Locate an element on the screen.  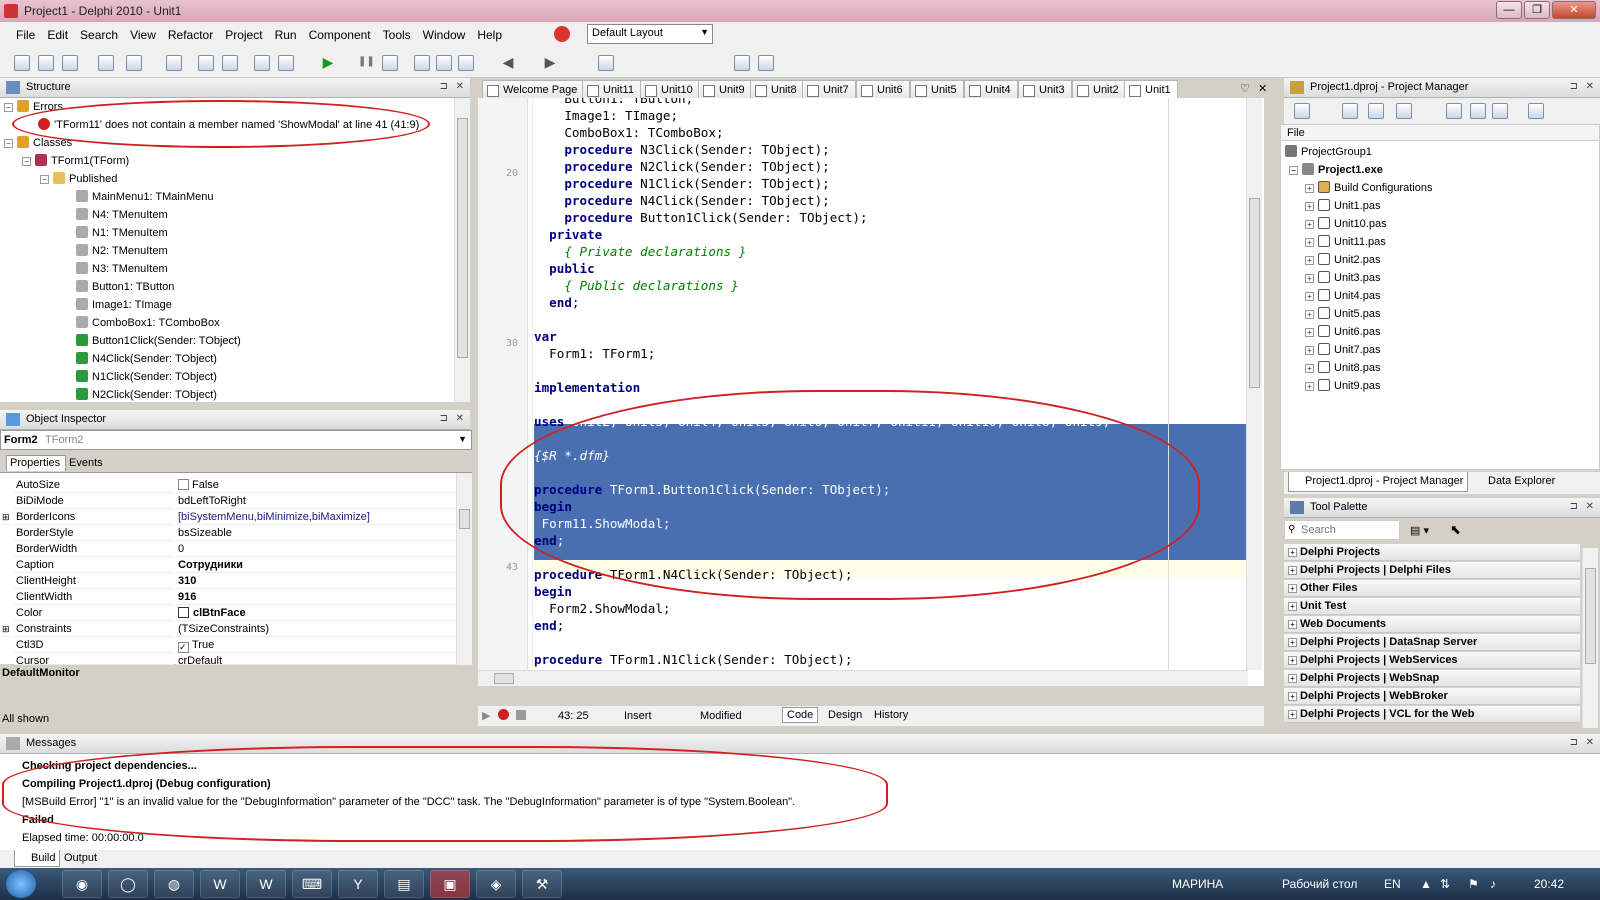
prop-value: 916 is located at coordinates (320, 597).